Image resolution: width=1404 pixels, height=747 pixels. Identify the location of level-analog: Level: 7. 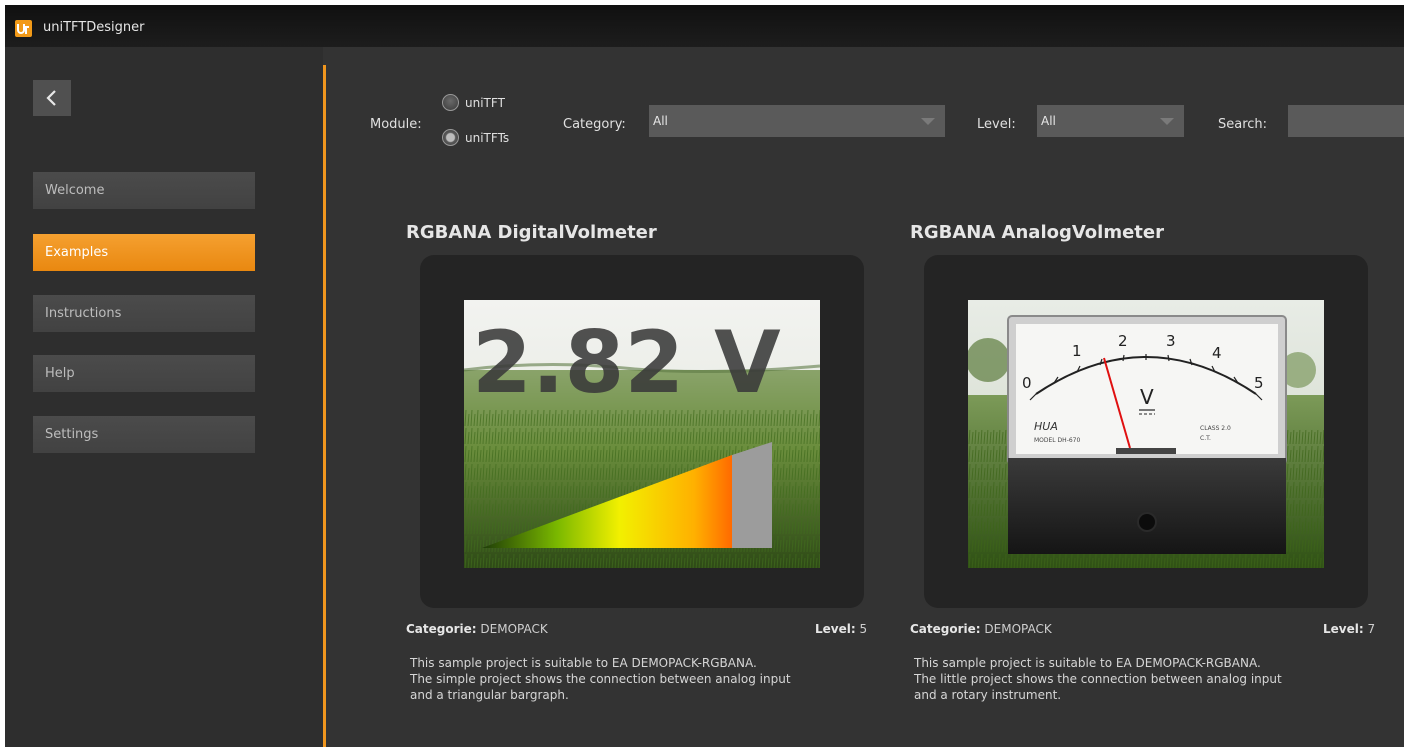
(1349, 629).